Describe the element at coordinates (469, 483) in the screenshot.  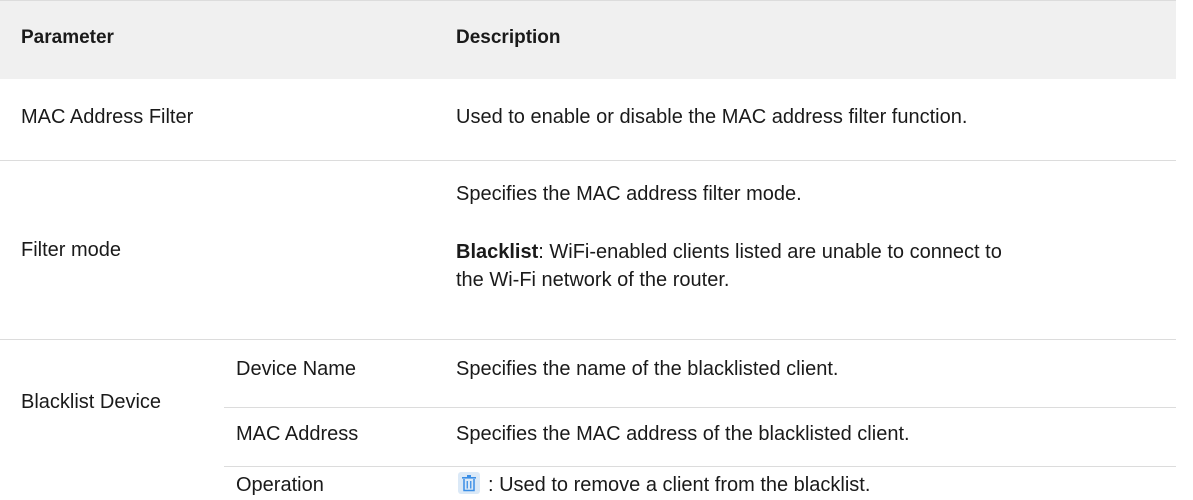
I see `trash-icon` at that location.